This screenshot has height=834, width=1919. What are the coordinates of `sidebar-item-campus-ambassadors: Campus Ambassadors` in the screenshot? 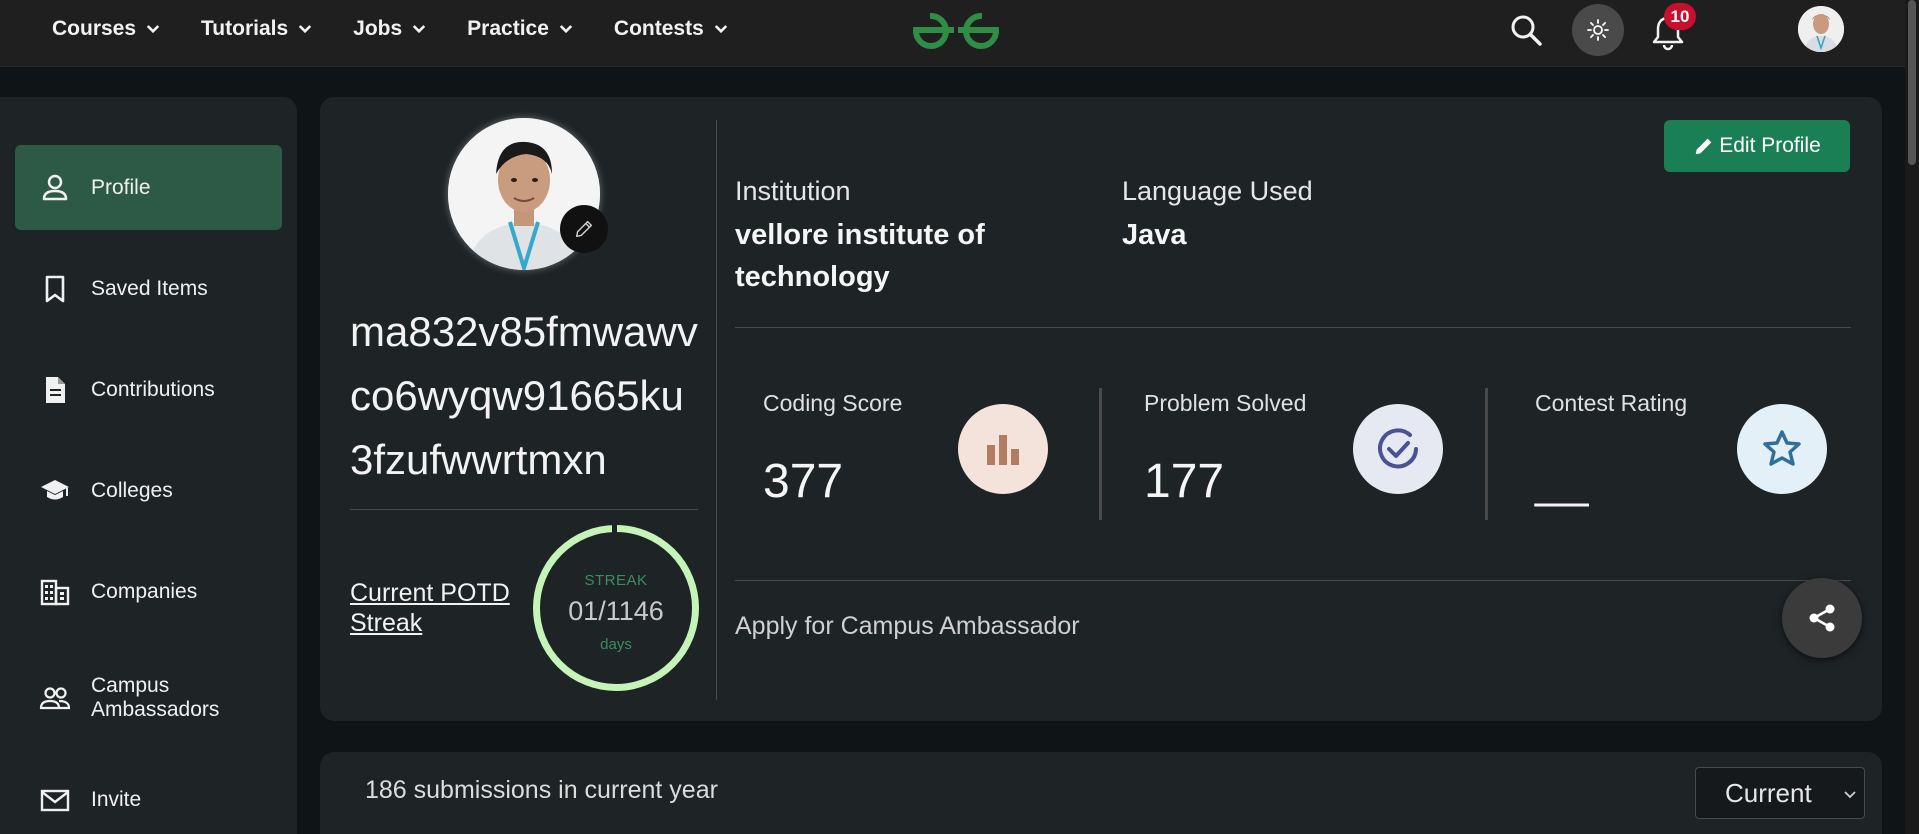 It's located at (148, 697).